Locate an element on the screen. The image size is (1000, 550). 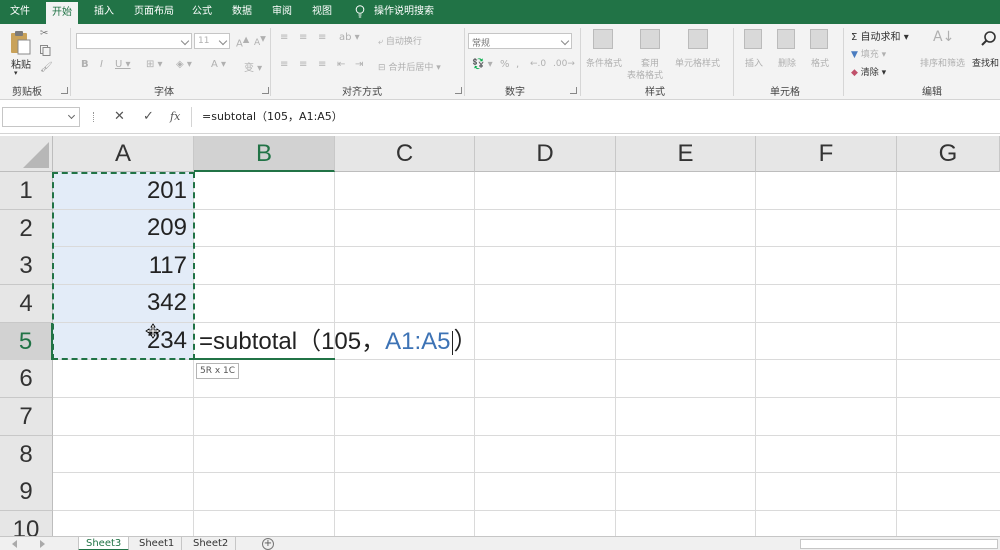
confirm-icon: ✓ is located at coordinates (148, 116).